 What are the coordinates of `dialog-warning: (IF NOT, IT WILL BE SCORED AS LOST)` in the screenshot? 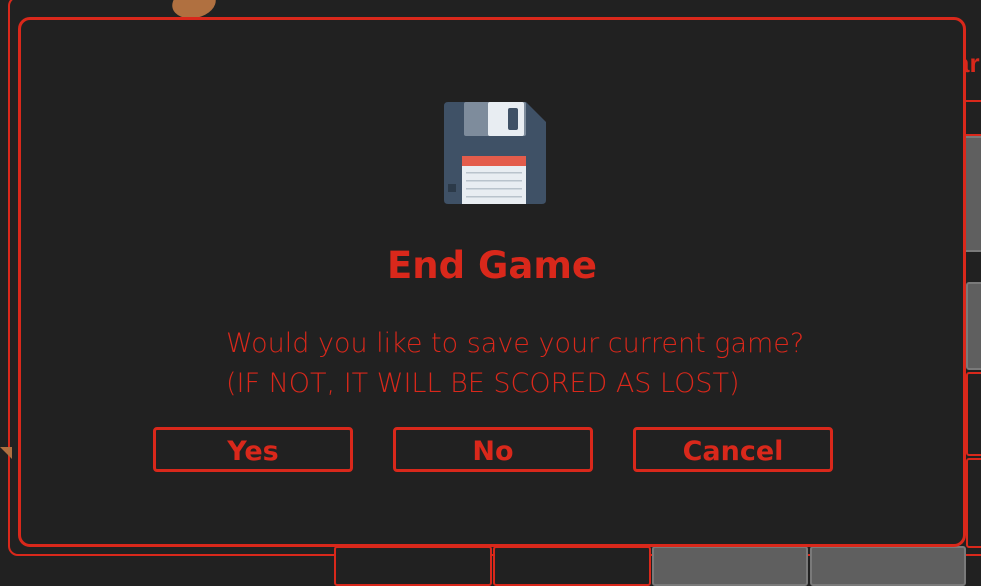 It's located at (483, 383).